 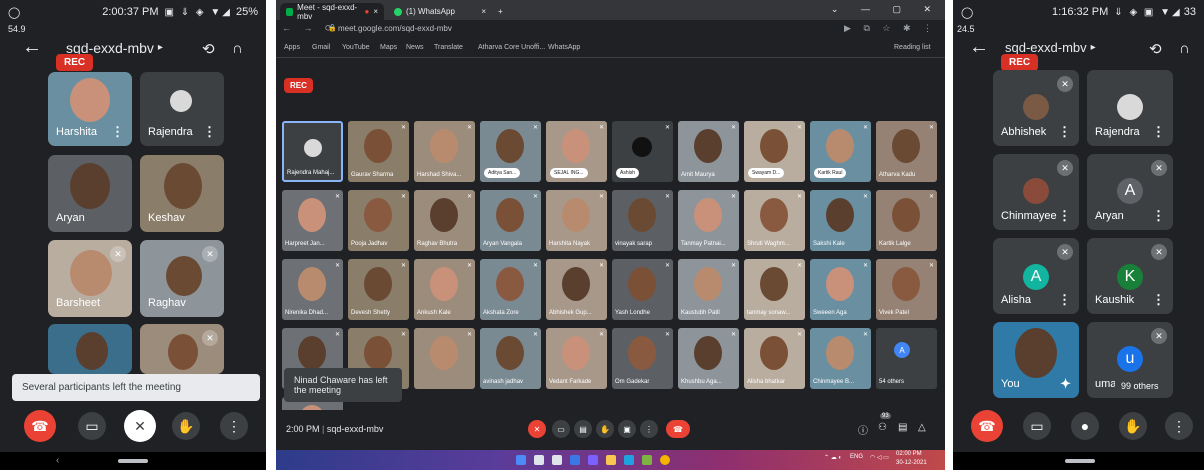 I want to click on present-button: ▣, so click(x=627, y=429).